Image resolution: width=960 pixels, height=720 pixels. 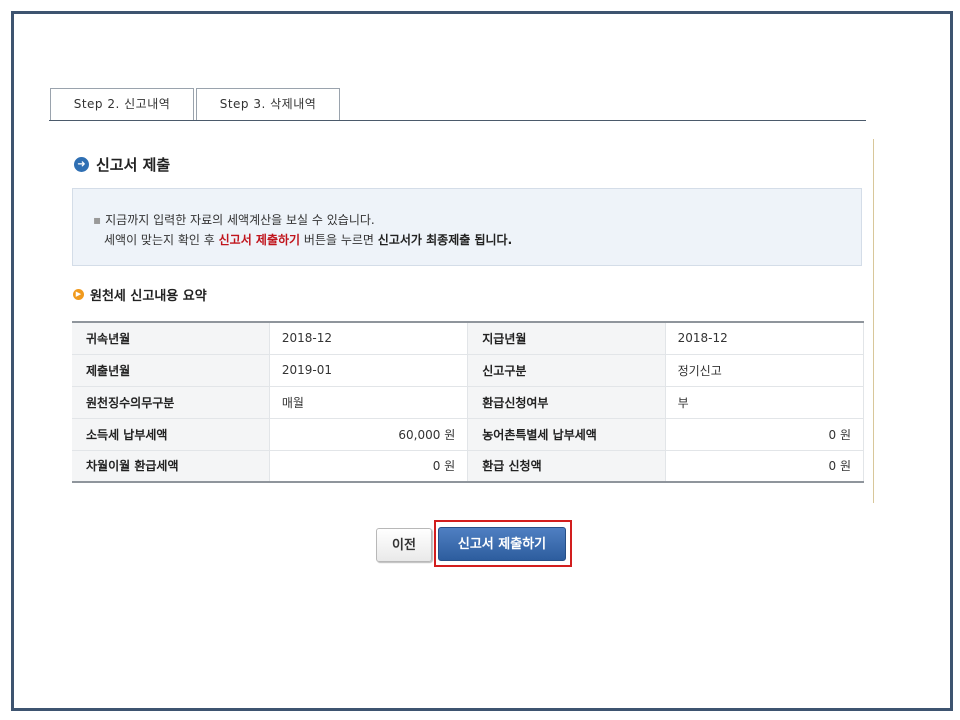 What do you see at coordinates (161, 240) in the screenshot?
I see `notice-text-2a: 세액이 맞는지 확인 후` at bounding box center [161, 240].